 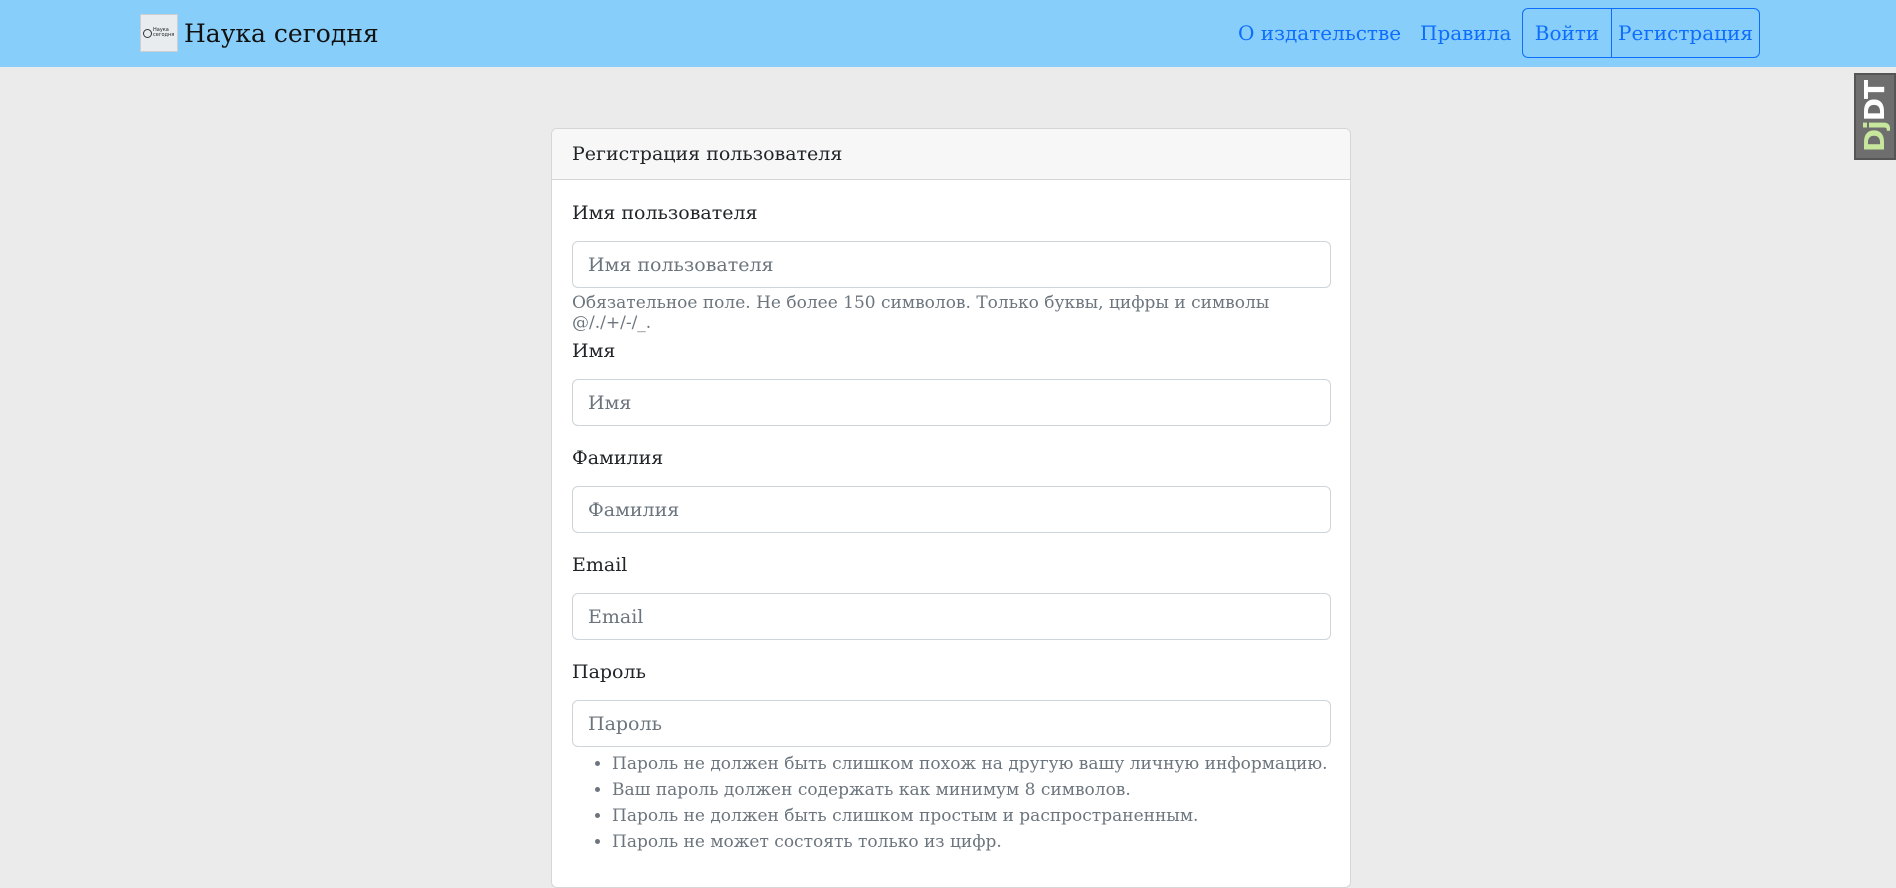 I want to click on first-name-label: Имя, so click(x=594, y=351).